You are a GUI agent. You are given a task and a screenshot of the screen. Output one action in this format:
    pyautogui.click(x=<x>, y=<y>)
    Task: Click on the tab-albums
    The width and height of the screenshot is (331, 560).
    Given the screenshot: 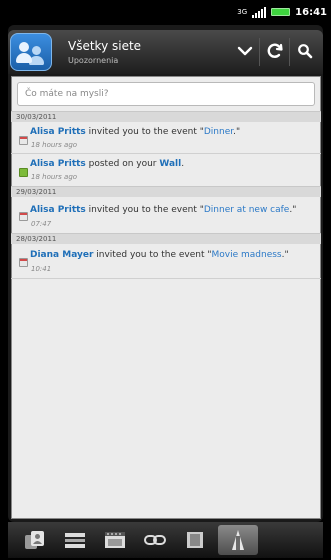 What is the action you would take?
    pyautogui.click(x=195, y=540)
    